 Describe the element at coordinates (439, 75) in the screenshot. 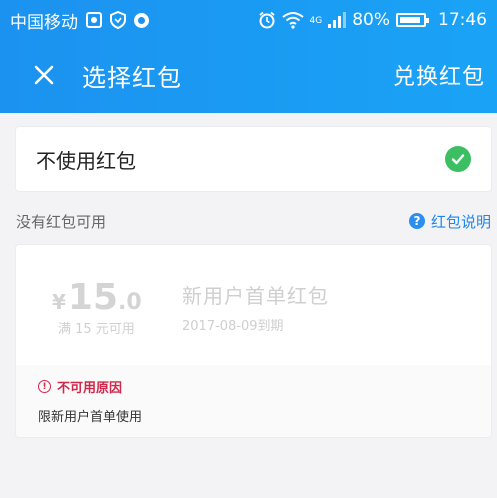

I see `redeem-coupon-button: 兑换红包` at that location.